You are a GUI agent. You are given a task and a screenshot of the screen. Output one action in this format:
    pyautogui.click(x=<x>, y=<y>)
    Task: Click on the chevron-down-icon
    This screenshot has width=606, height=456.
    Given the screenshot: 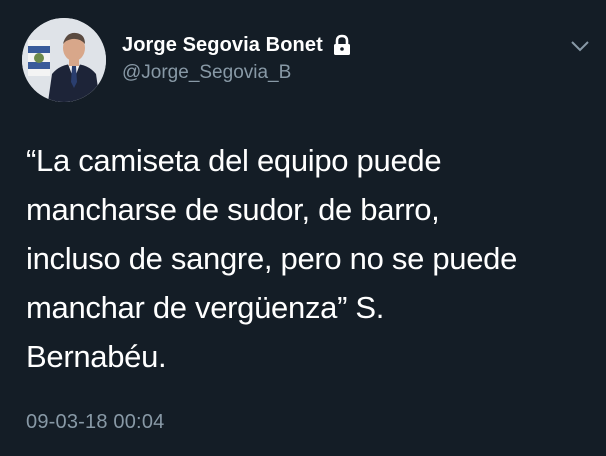 What is the action you would take?
    pyautogui.click(x=580, y=46)
    